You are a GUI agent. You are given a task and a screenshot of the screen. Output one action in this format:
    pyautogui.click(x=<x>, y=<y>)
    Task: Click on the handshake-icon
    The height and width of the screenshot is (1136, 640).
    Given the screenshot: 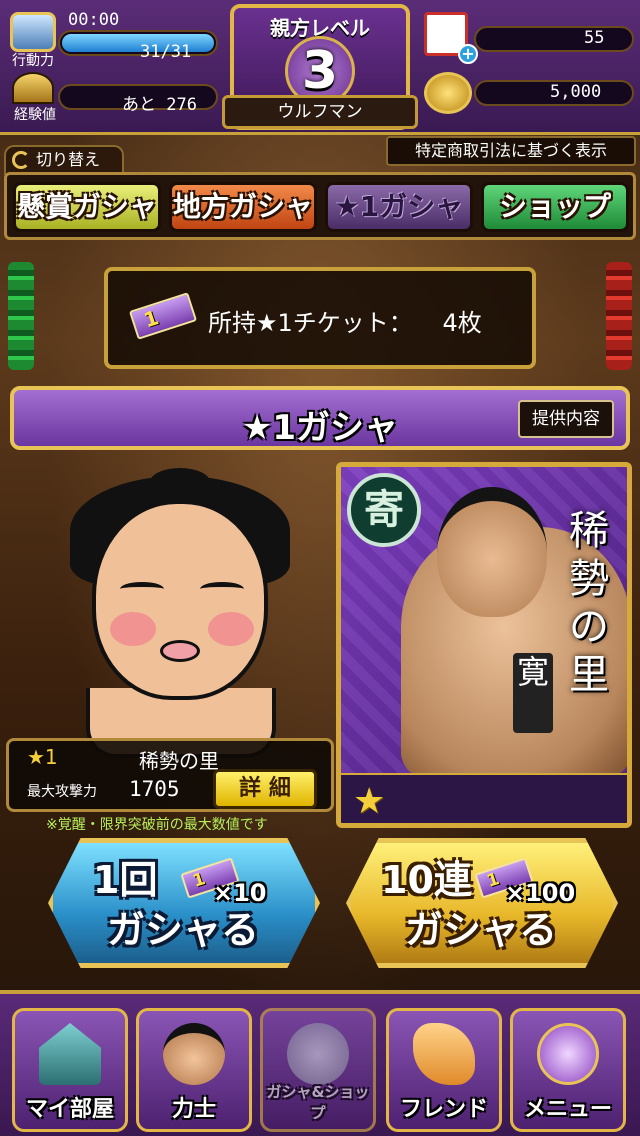 What is the action you would take?
    pyautogui.click(x=444, y=1054)
    